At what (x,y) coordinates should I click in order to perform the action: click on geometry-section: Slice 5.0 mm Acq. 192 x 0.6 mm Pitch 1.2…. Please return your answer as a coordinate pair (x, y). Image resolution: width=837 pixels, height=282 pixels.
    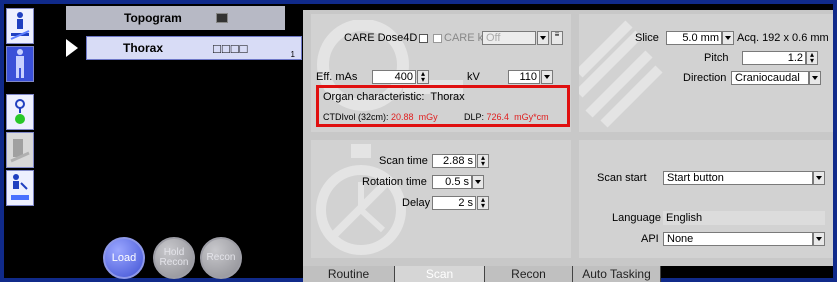
    Looking at the image, I should click on (706, 73).